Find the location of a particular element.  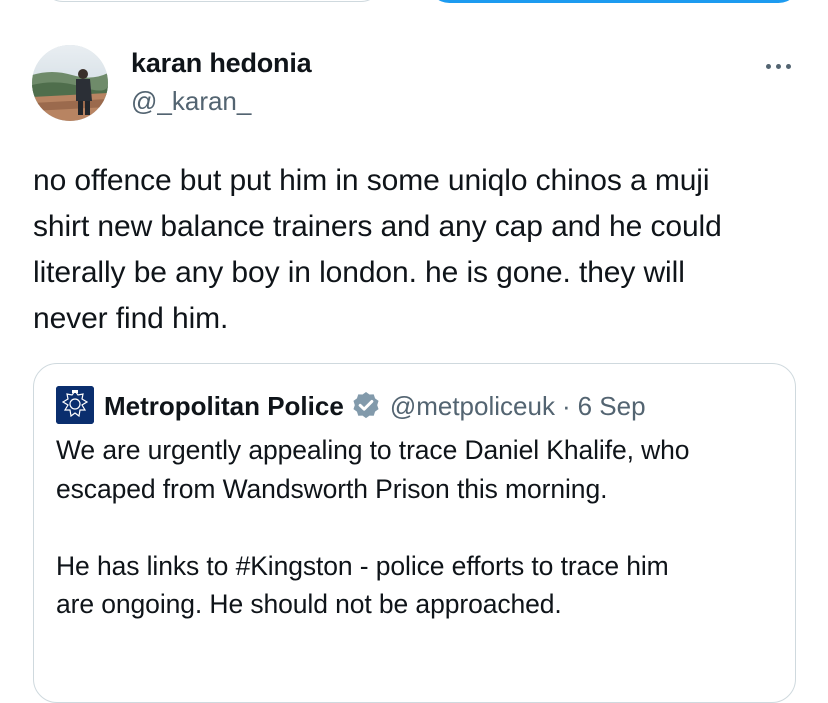

quoted-author-handle: @metpoliceuk is located at coordinates (472, 406).